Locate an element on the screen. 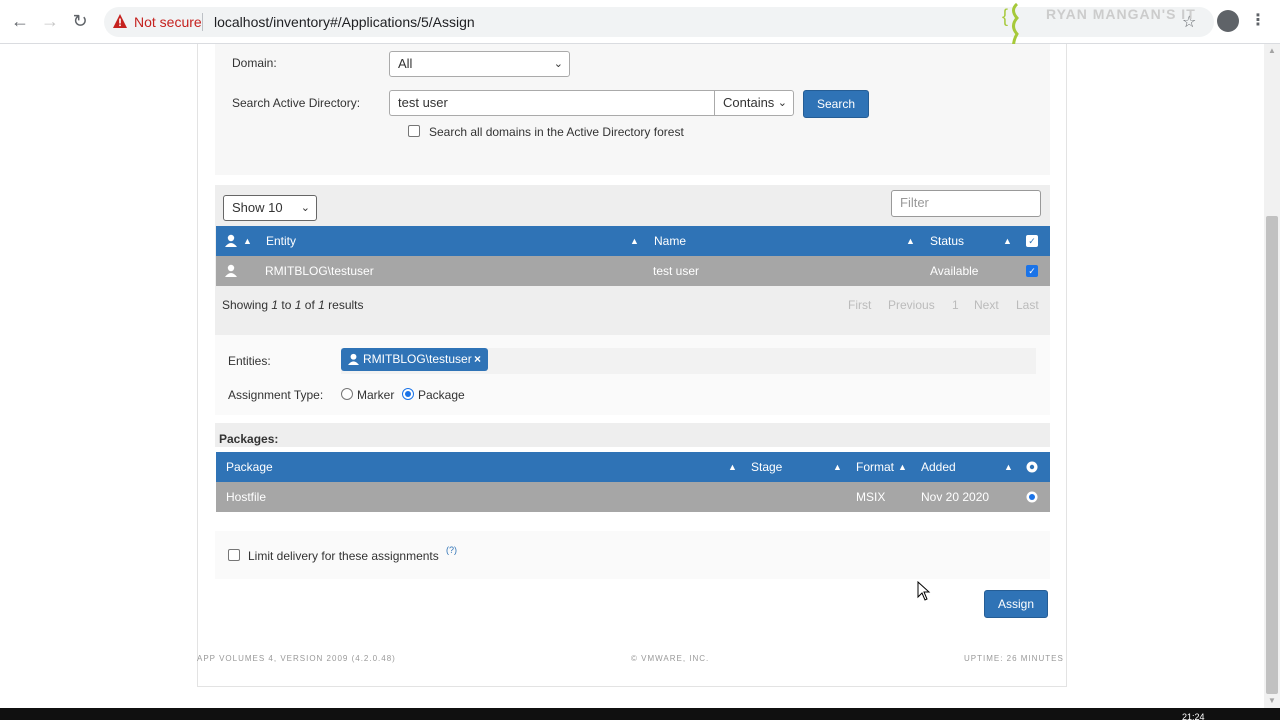 The height and width of the screenshot is (722, 1280). row-name: test user is located at coordinates (676, 271).